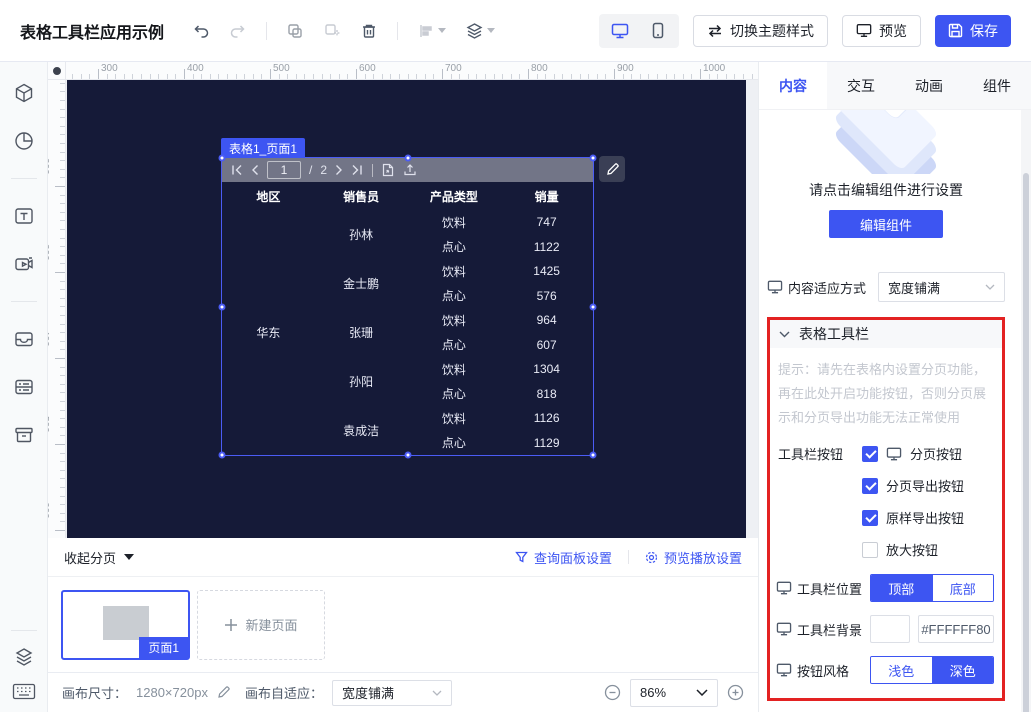 This screenshot has width=1031, height=712. Describe the element at coordinates (24, 691) in the screenshot. I see `shortcut-keyboard-icon` at that location.